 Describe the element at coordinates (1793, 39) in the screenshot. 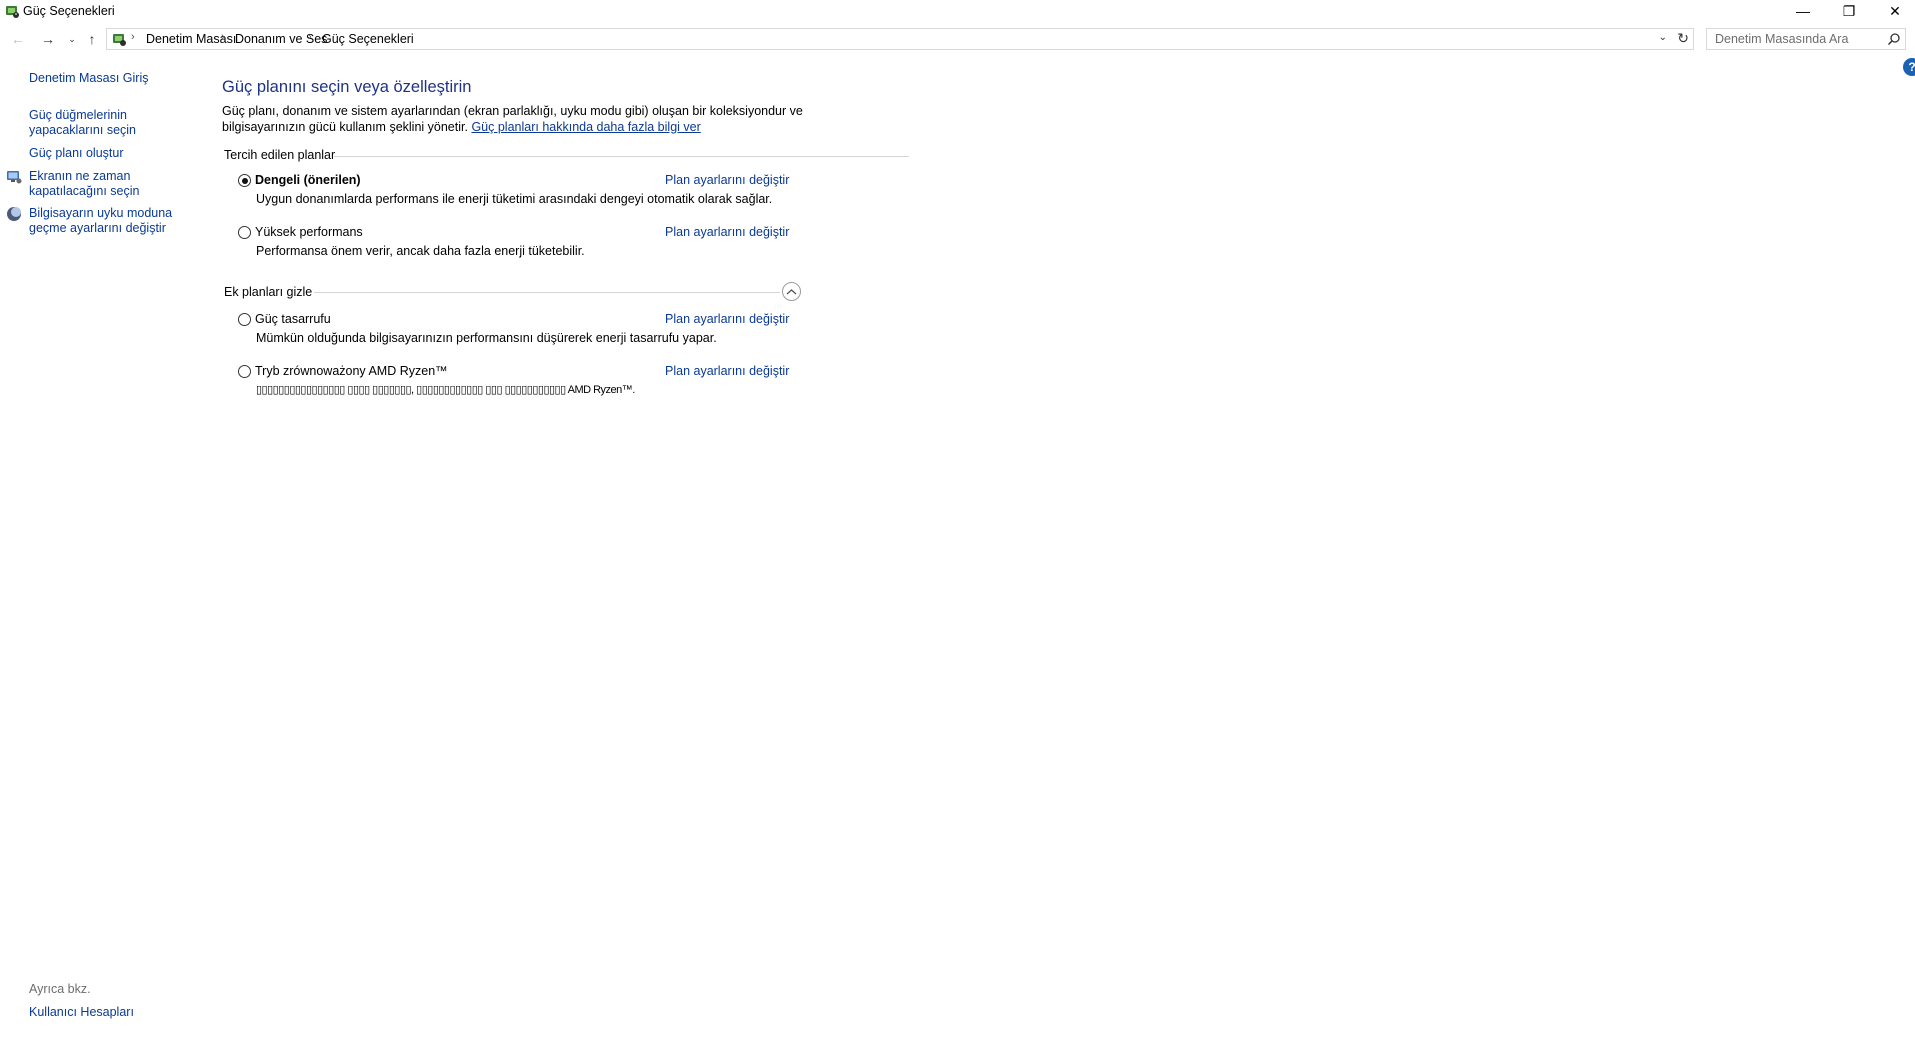

I see `search-input` at that location.